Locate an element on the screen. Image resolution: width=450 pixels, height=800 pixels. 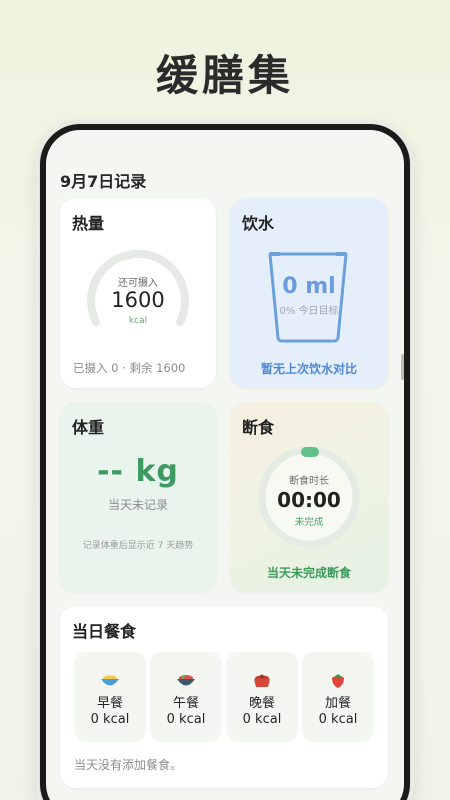
fasting-state: 未完成 is located at coordinates (309, 522).